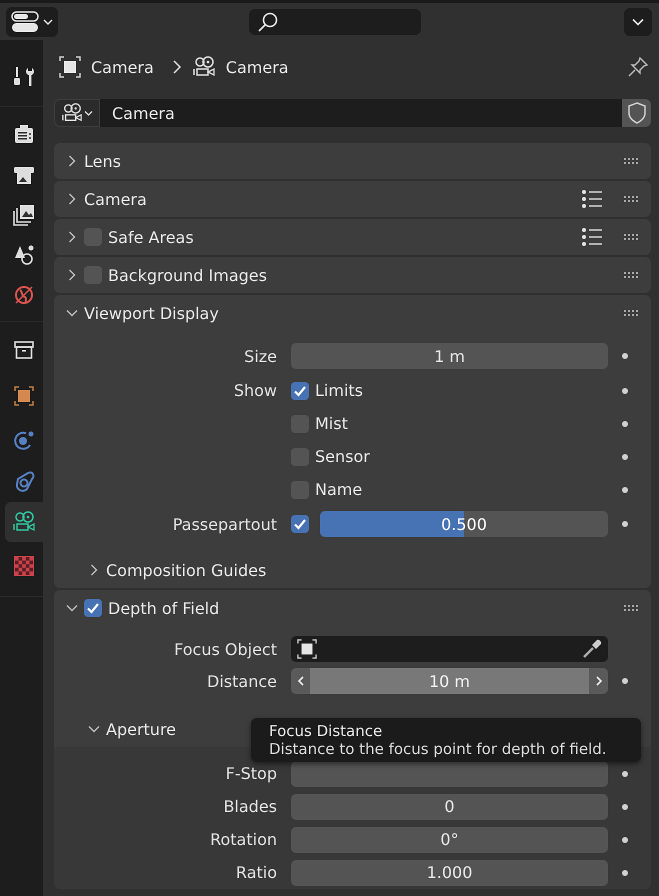 The image size is (659, 896). I want to click on panel-title: Background Images, so click(187, 275).